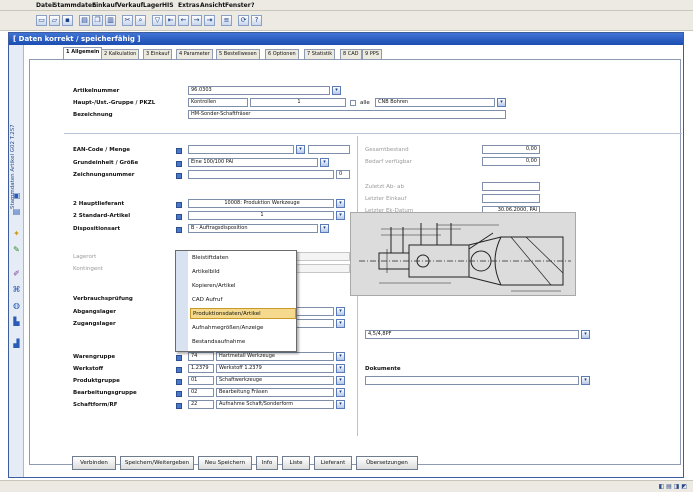  Describe the element at coordinates (16, 305) in the screenshot. I see `globe-icon: ◍` at that location.